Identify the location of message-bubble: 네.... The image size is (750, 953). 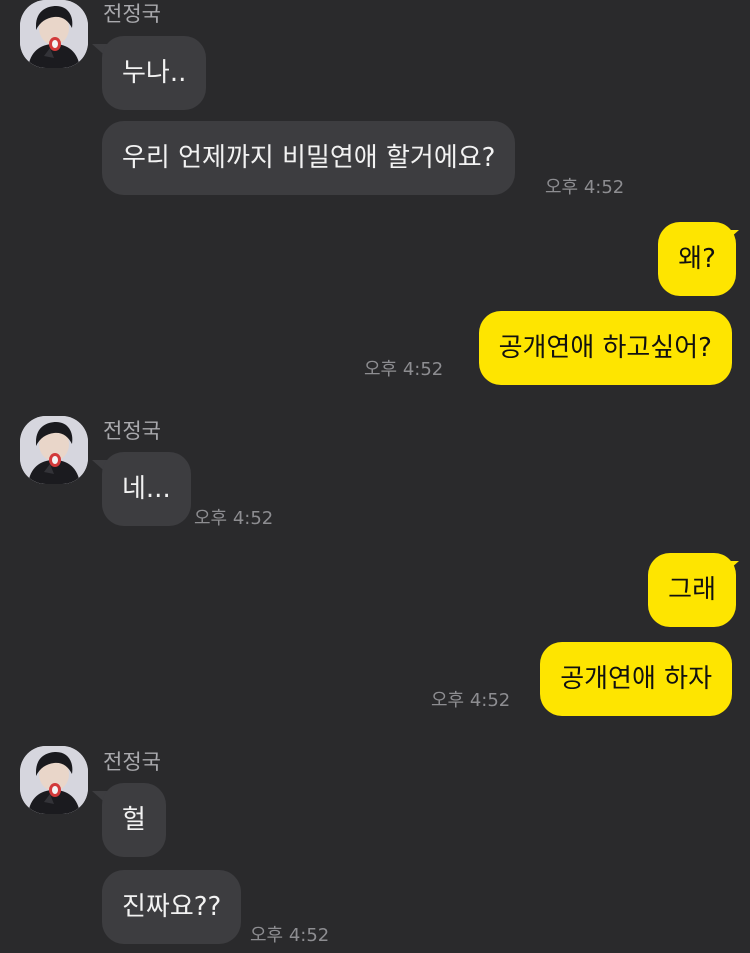
(146, 489).